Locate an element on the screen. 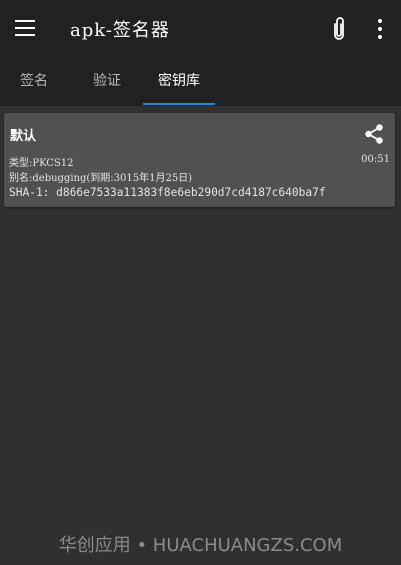 The image size is (401, 565). paperclip-icon is located at coordinates (339, 29).